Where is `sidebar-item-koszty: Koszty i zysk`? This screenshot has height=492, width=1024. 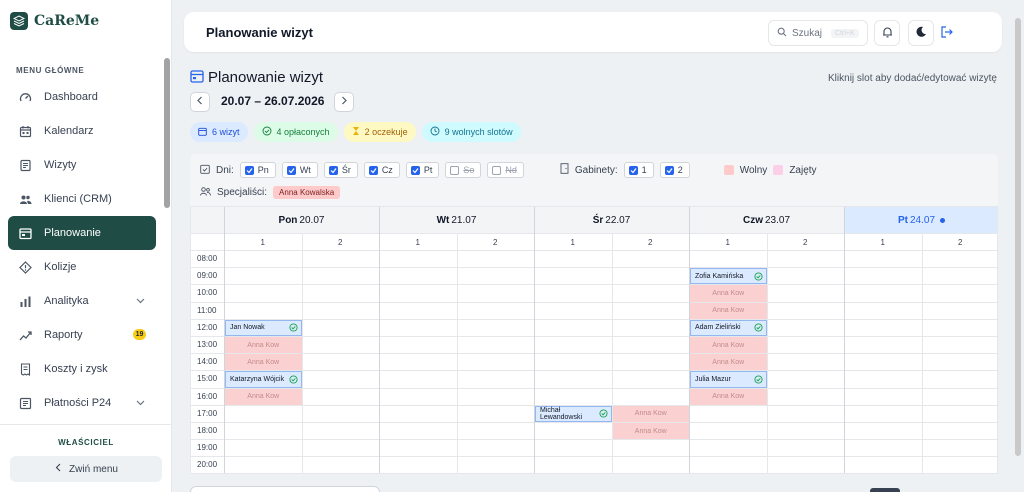
sidebar-item-koszty: Koszty i zysk is located at coordinates (82, 369).